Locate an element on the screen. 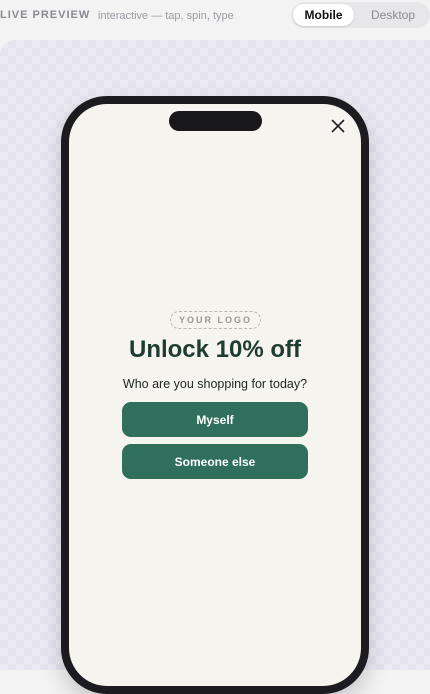  preview-hint: interactive — tap, spin, type is located at coordinates (166, 16).